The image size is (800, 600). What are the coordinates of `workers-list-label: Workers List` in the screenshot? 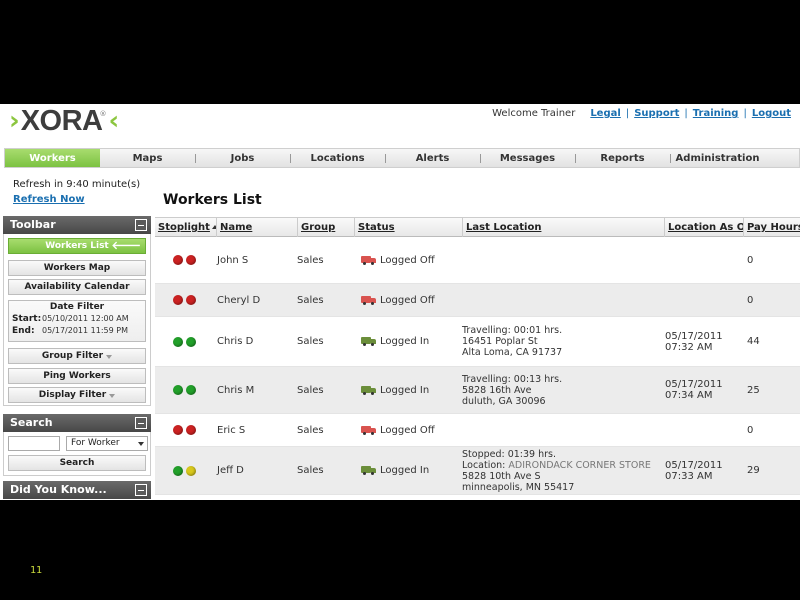 It's located at (77, 246).